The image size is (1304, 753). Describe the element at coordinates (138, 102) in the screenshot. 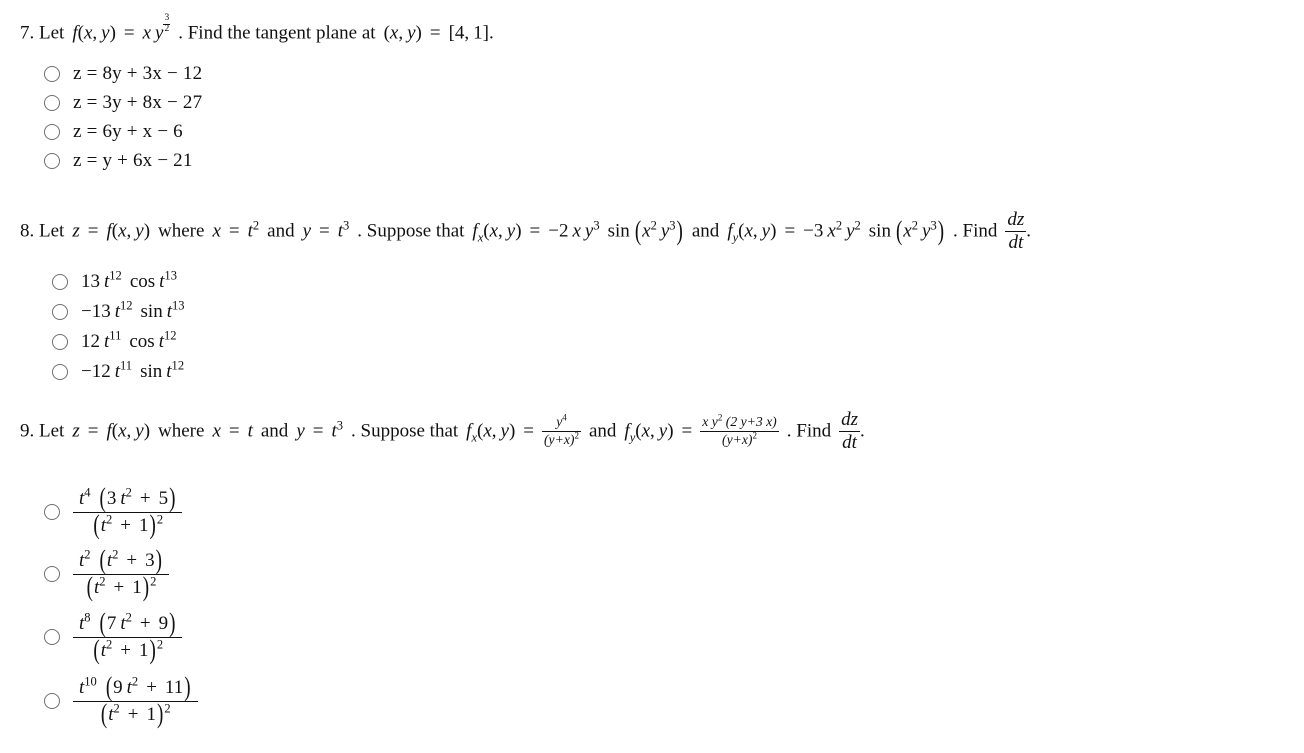

I see `option-label: z = 3y + 8x − 27` at that location.